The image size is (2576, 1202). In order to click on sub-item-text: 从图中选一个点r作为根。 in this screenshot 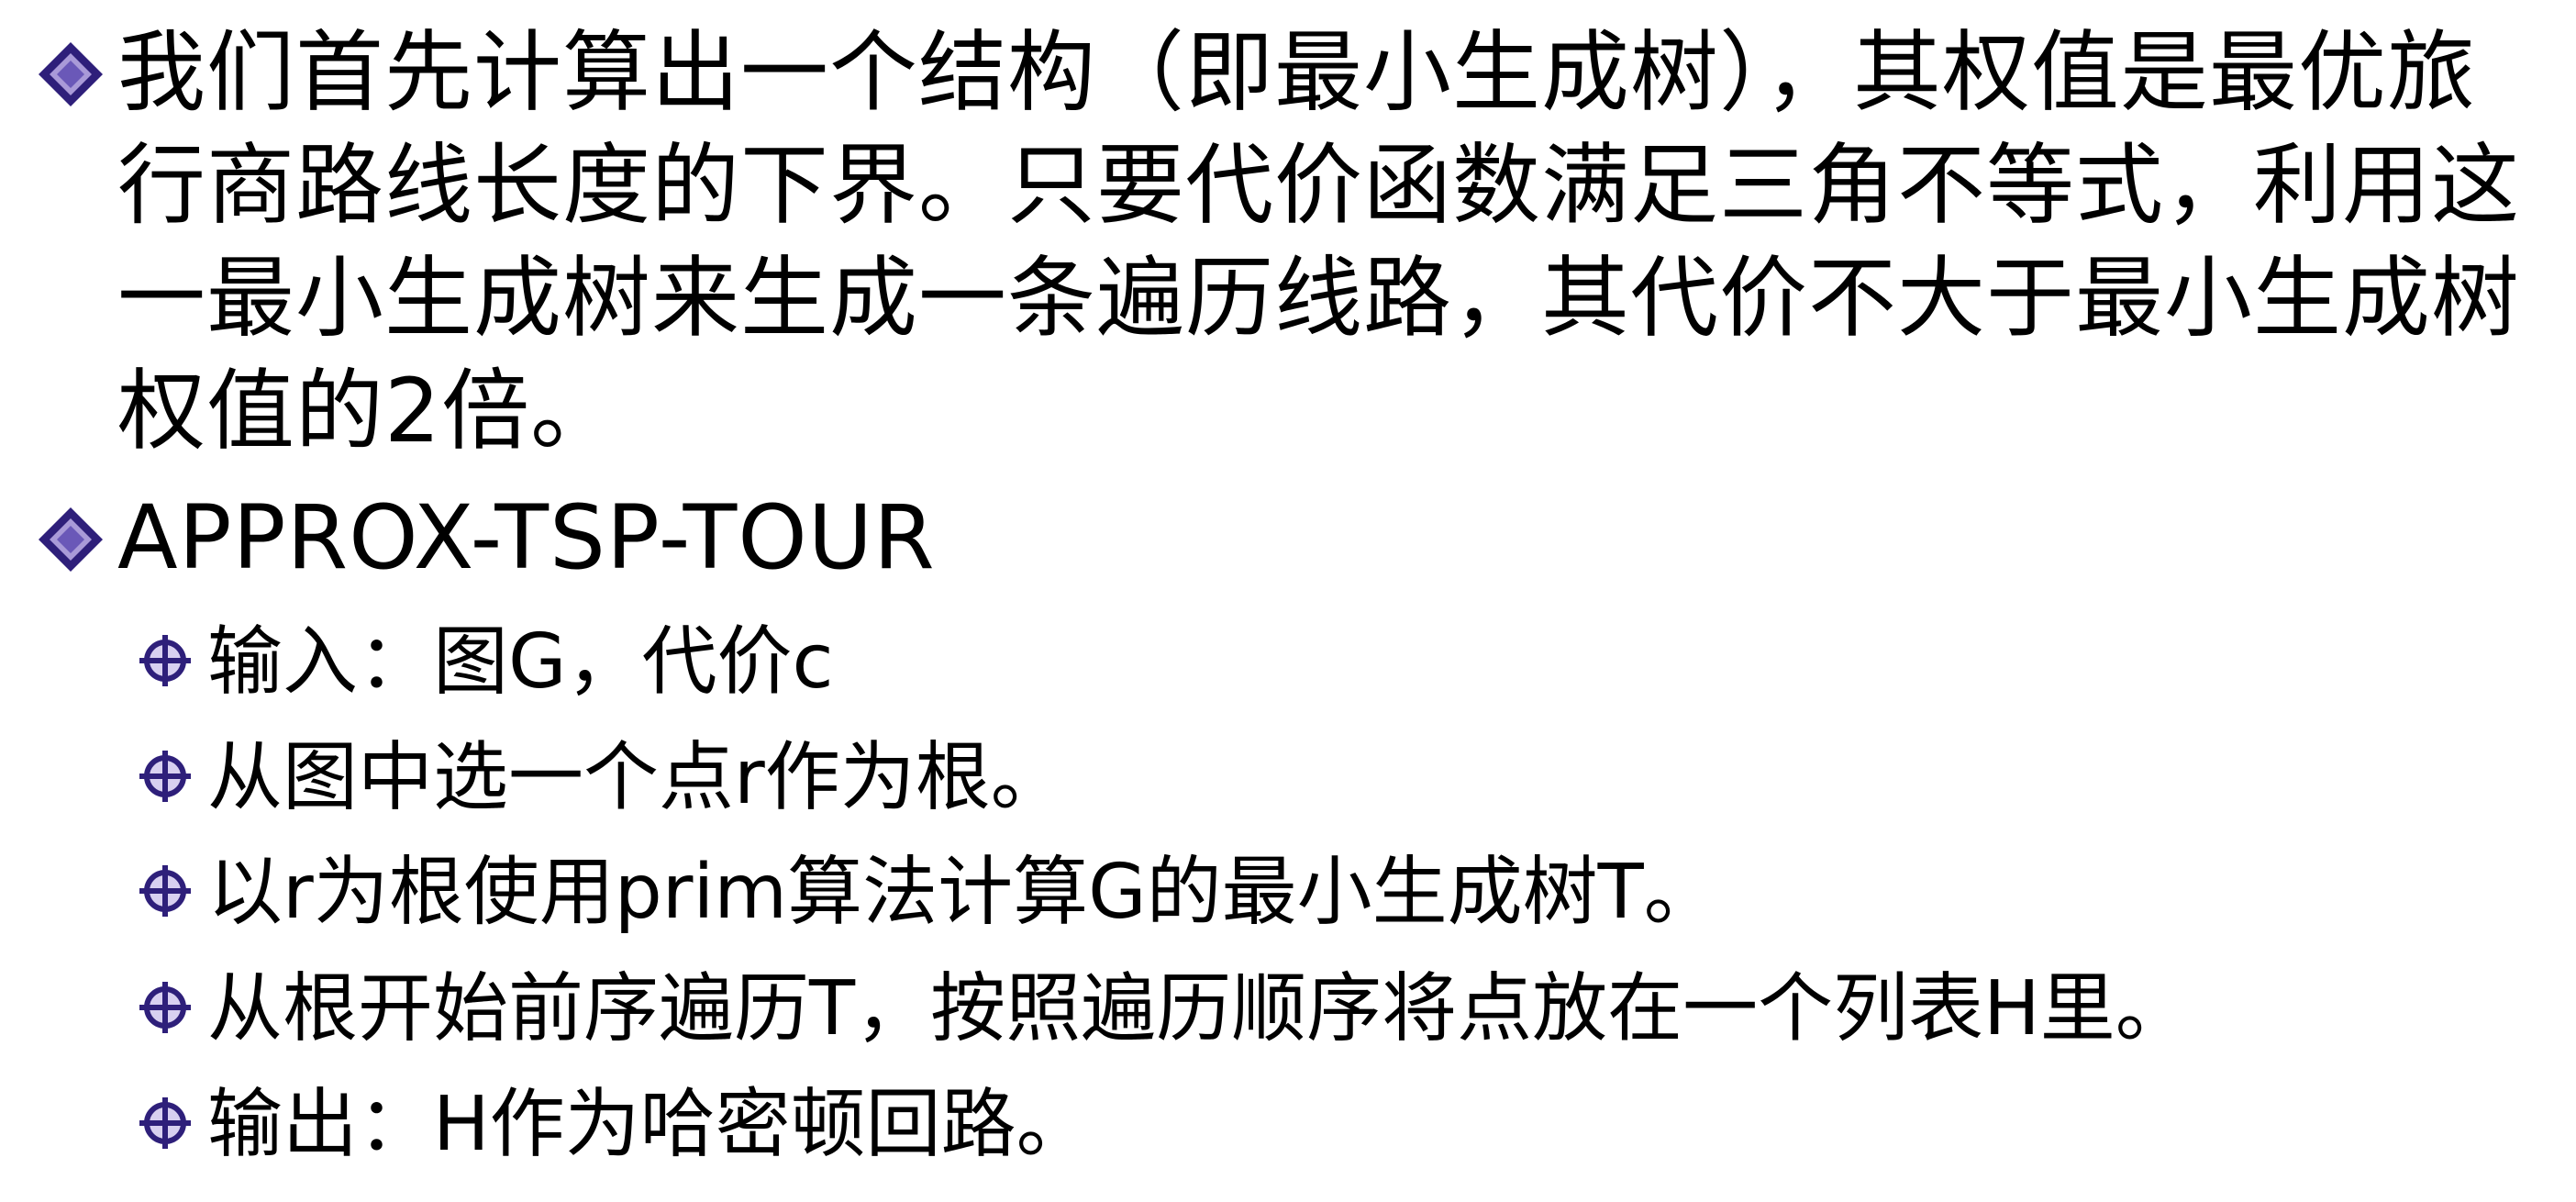, I will do `click(636, 777)`.